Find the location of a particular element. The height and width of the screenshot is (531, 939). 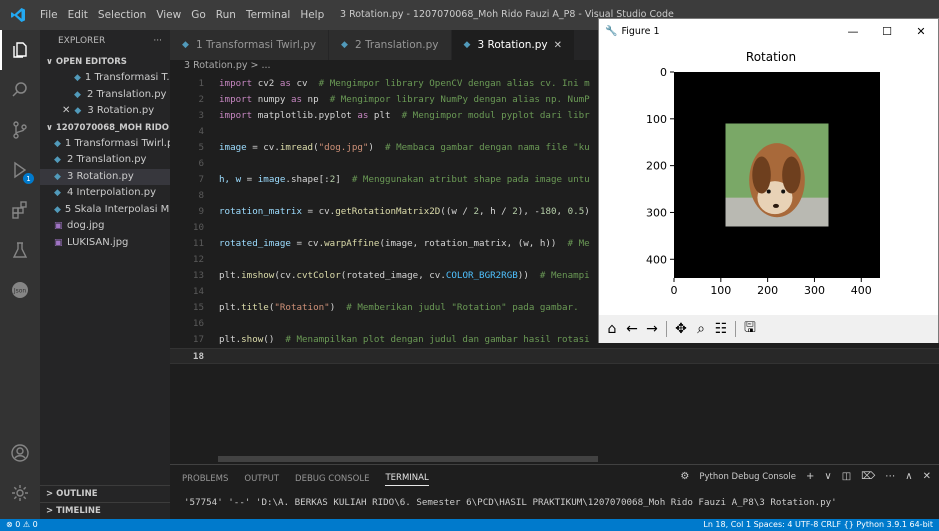

line-number: 12 is located at coordinates (198, 259).